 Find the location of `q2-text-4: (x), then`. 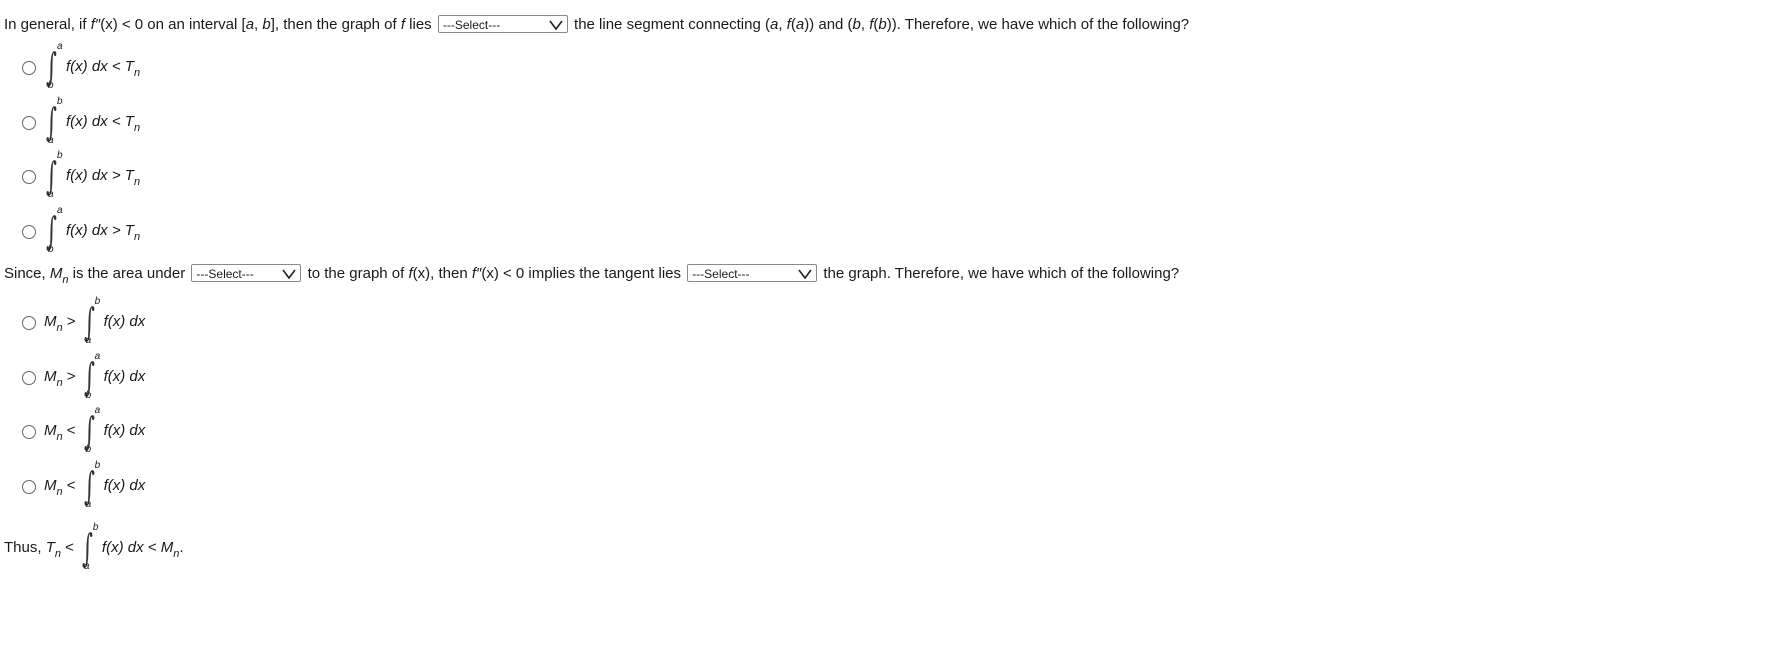

q2-text-4: (x), then is located at coordinates (442, 273).